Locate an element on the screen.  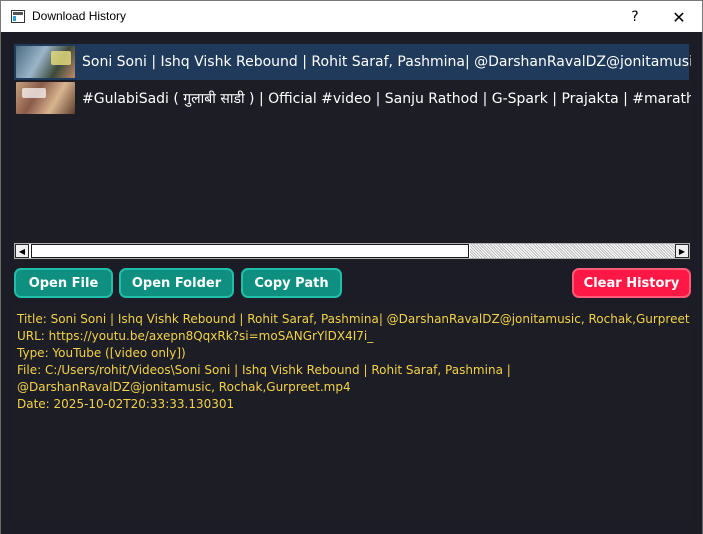
scroll-left-arrow-icon: ◀ is located at coordinates (22, 251).